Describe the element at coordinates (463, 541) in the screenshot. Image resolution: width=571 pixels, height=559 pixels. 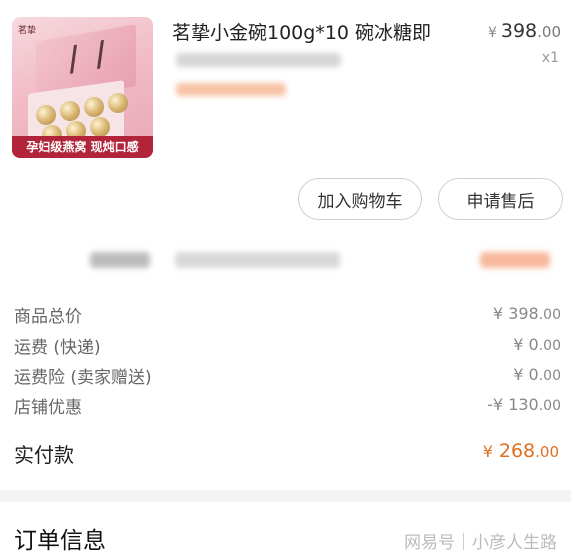
I see `watermark-separator` at that location.